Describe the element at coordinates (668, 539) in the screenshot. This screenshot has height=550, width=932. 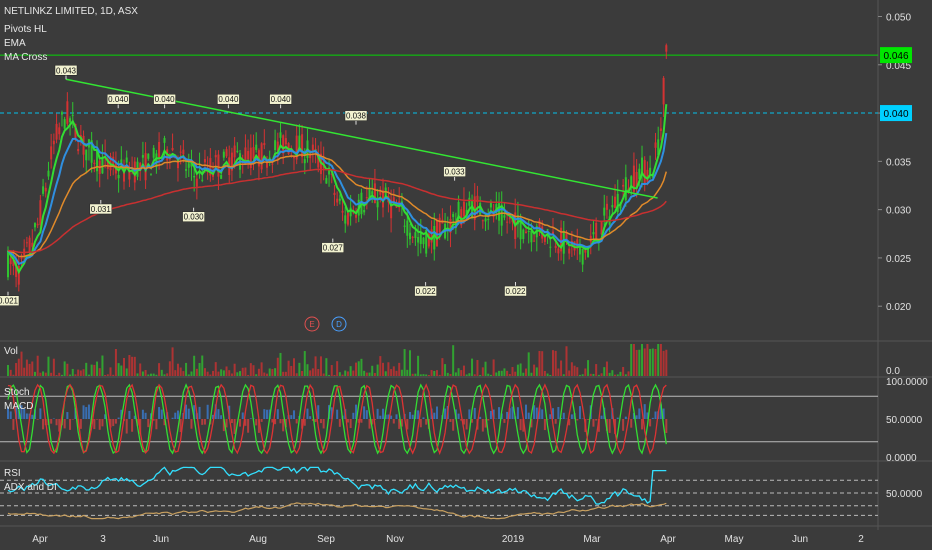
I see `time-axis-label: Apr` at that location.